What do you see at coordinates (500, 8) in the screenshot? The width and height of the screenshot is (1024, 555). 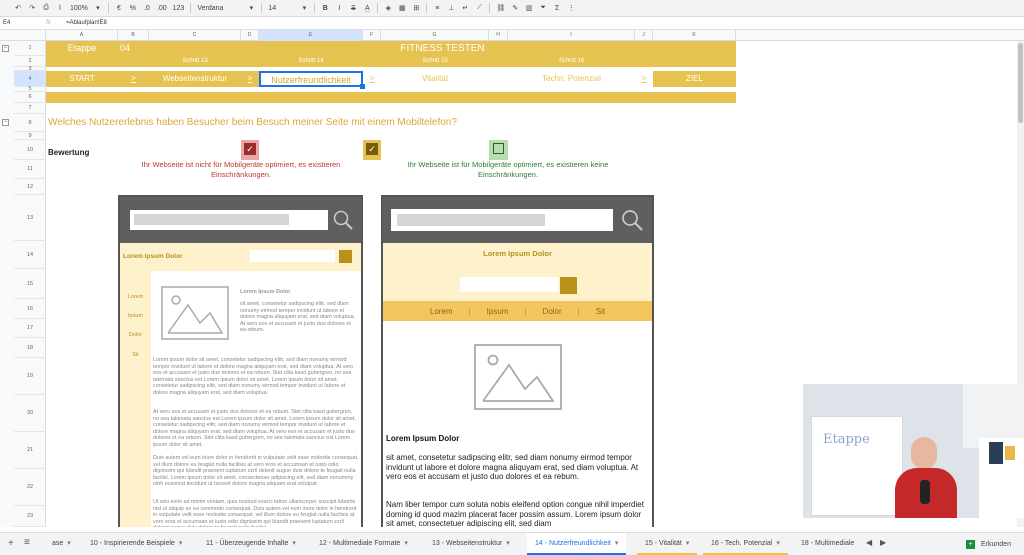 I see `link-icon: ⛓` at bounding box center [500, 8].